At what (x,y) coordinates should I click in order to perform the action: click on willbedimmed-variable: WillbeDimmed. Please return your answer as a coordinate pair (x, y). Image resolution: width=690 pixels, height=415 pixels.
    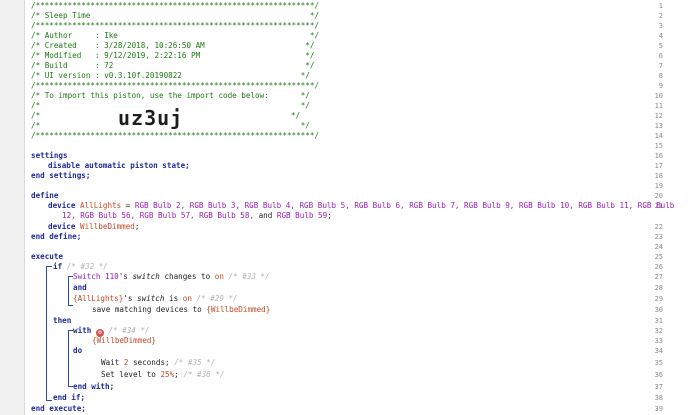
    Looking at the image, I should click on (107, 226).